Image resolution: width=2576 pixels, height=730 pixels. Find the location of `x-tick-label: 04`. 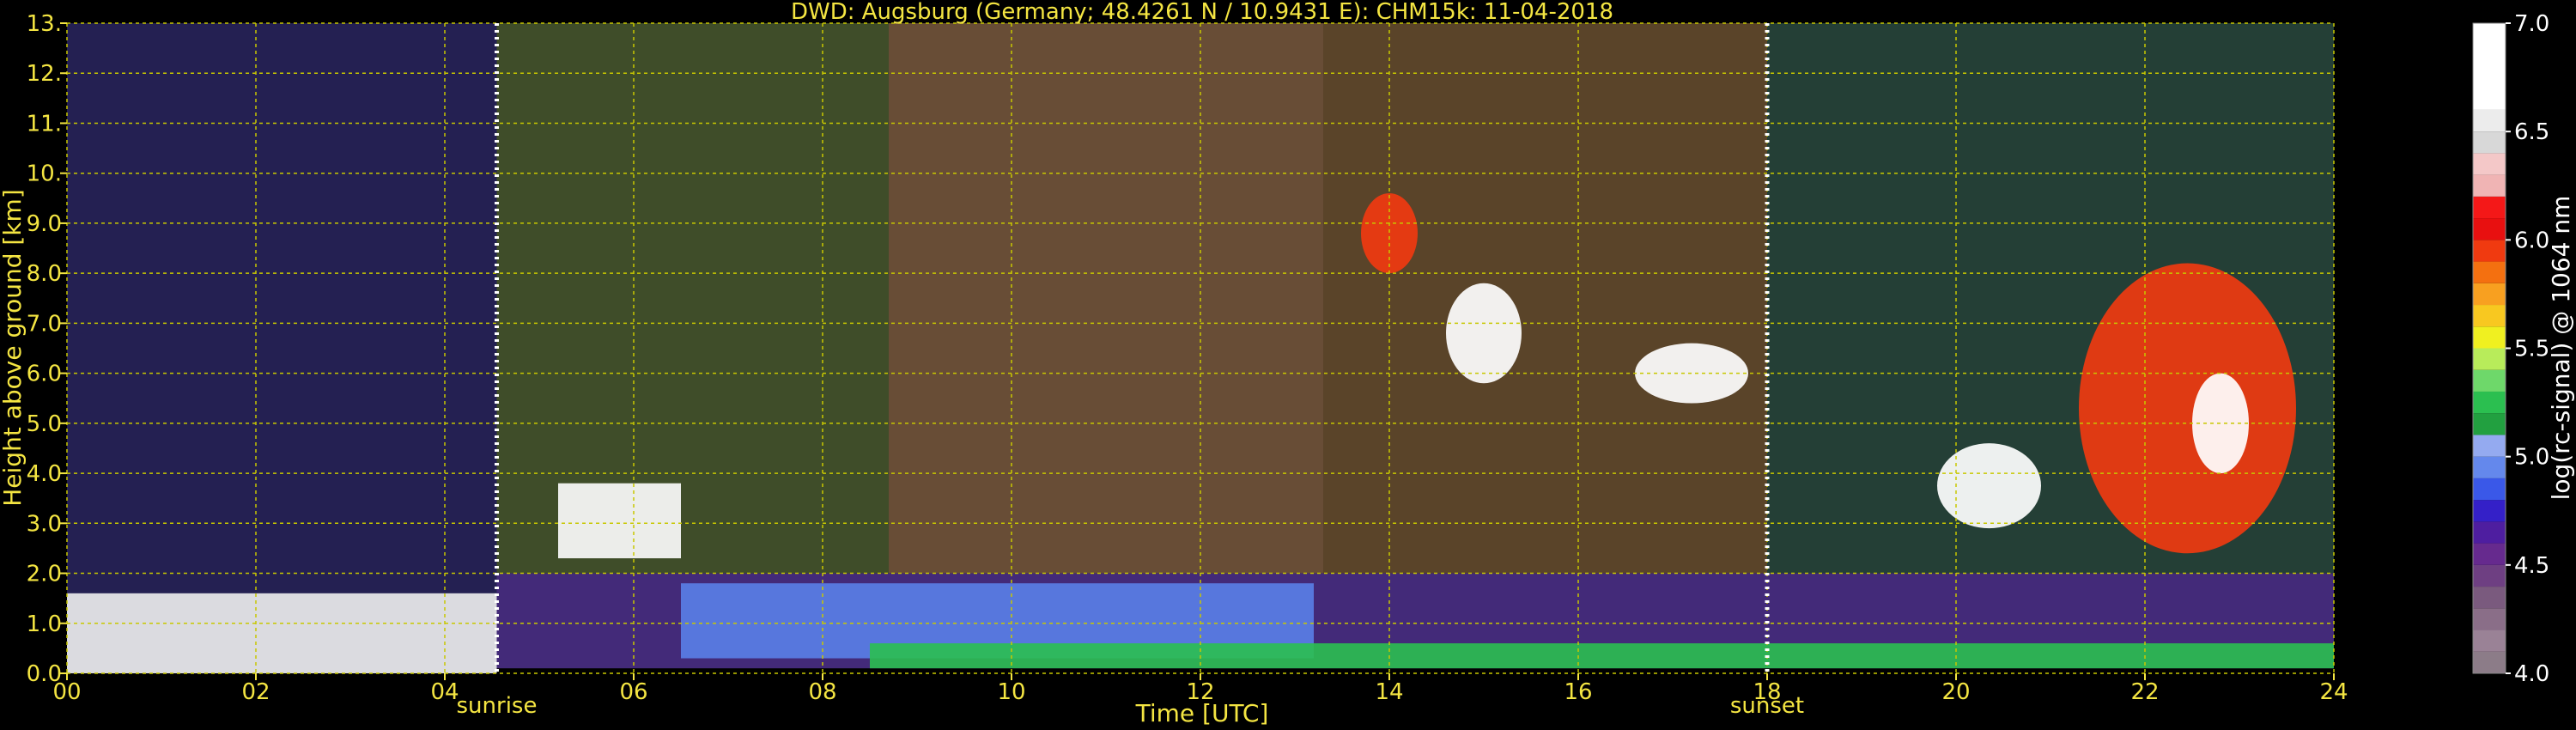

x-tick-label: 04 is located at coordinates (444, 692).